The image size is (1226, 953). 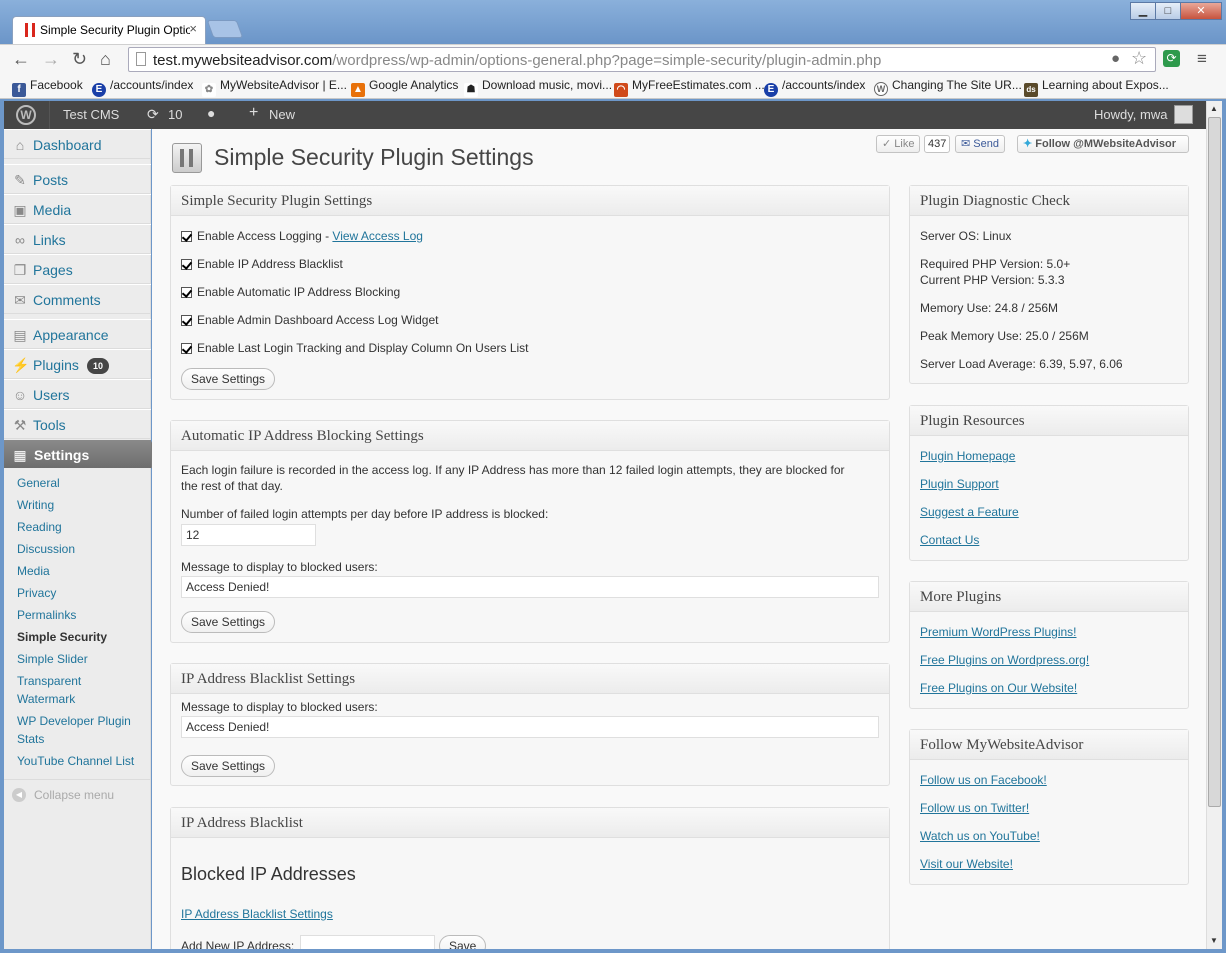 What do you see at coordinates (404, 87) in the screenshot?
I see `bookmark-item: ▲ Google Analytics` at bounding box center [404, 87].